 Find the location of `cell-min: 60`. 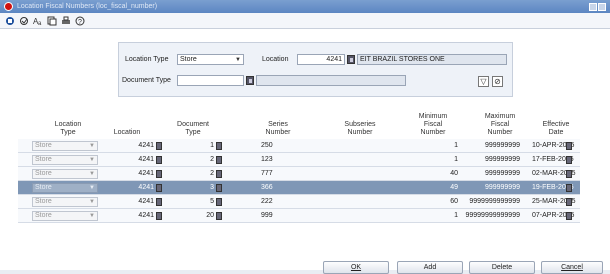

cell-min: 60 is located at coordinates (454, 201).